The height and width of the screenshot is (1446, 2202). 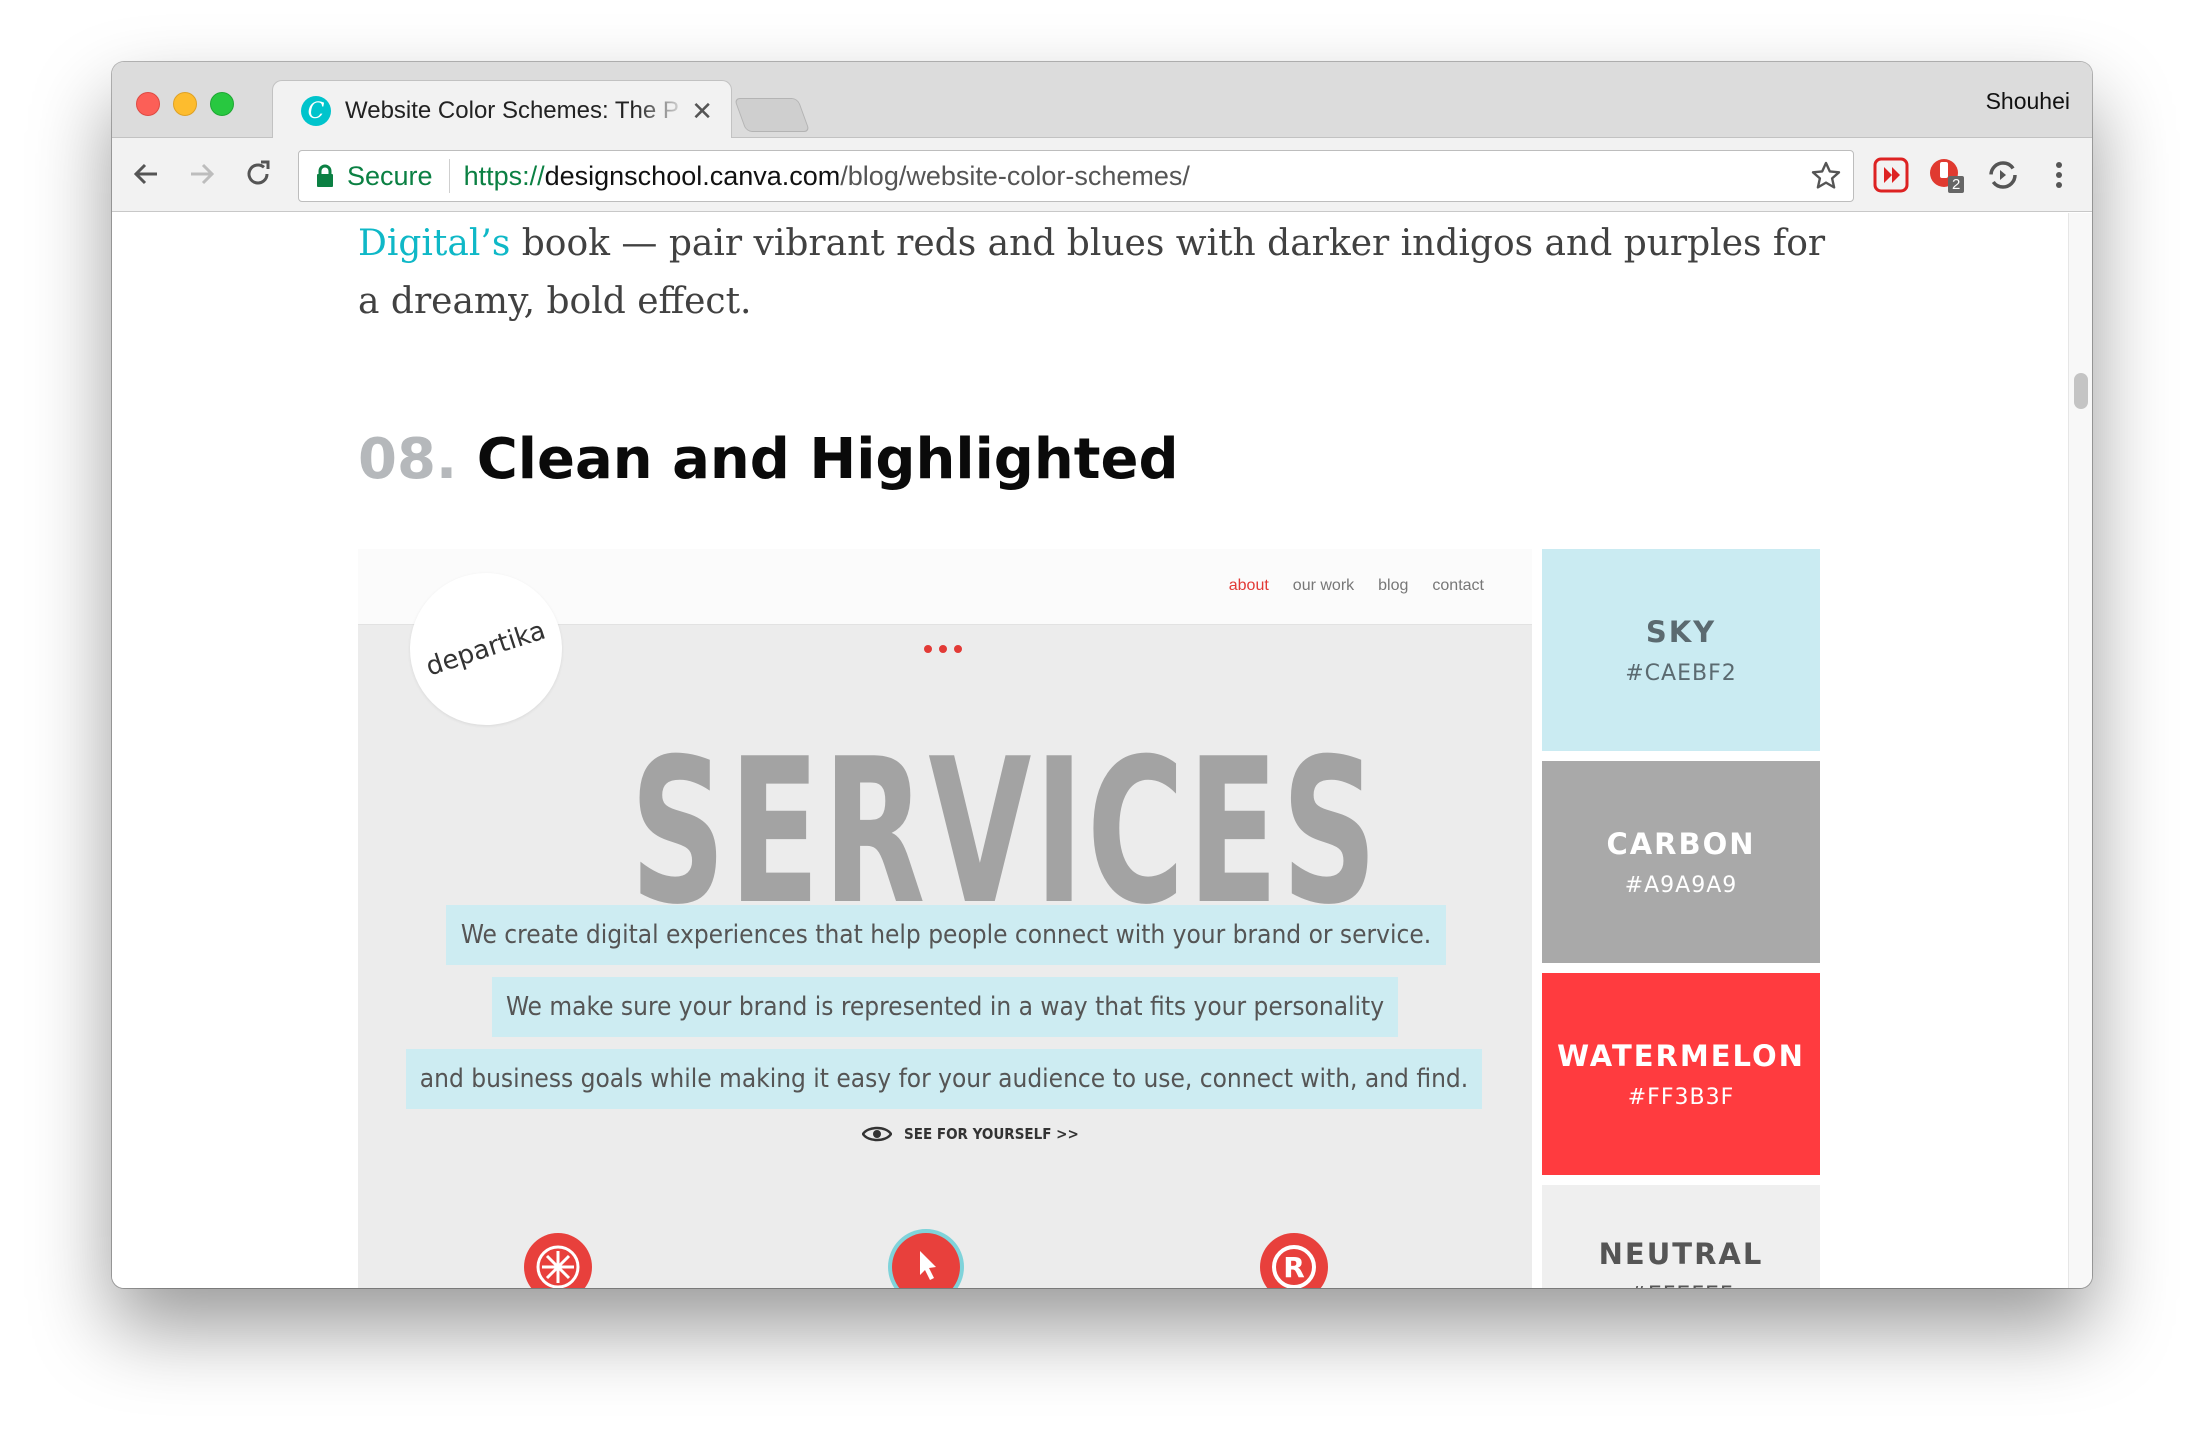 What do you see at coordinates (1947, 175) in the screenshot?
I see `extension-badge-button: 2` at bounding box center [1947, 175].